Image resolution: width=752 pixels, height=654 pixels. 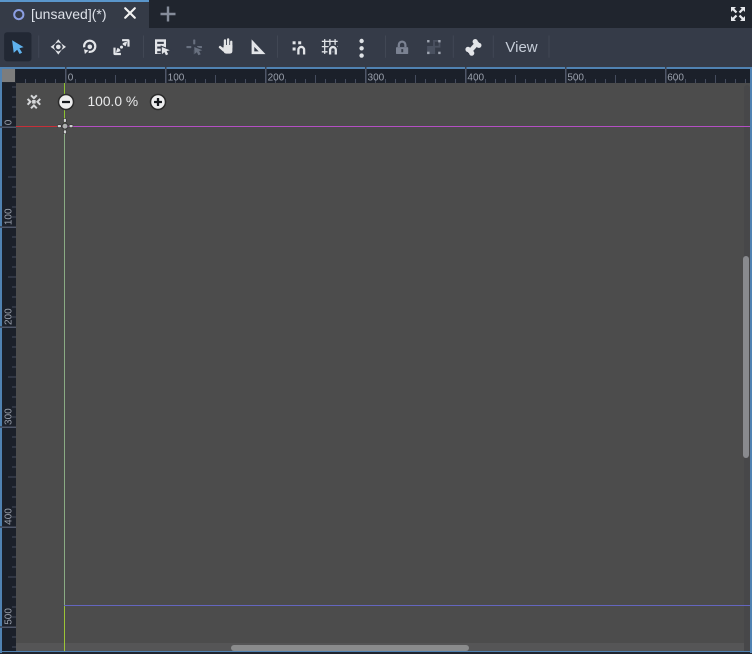 I want to click on svg-text: 300, so click(x=8, y=416).